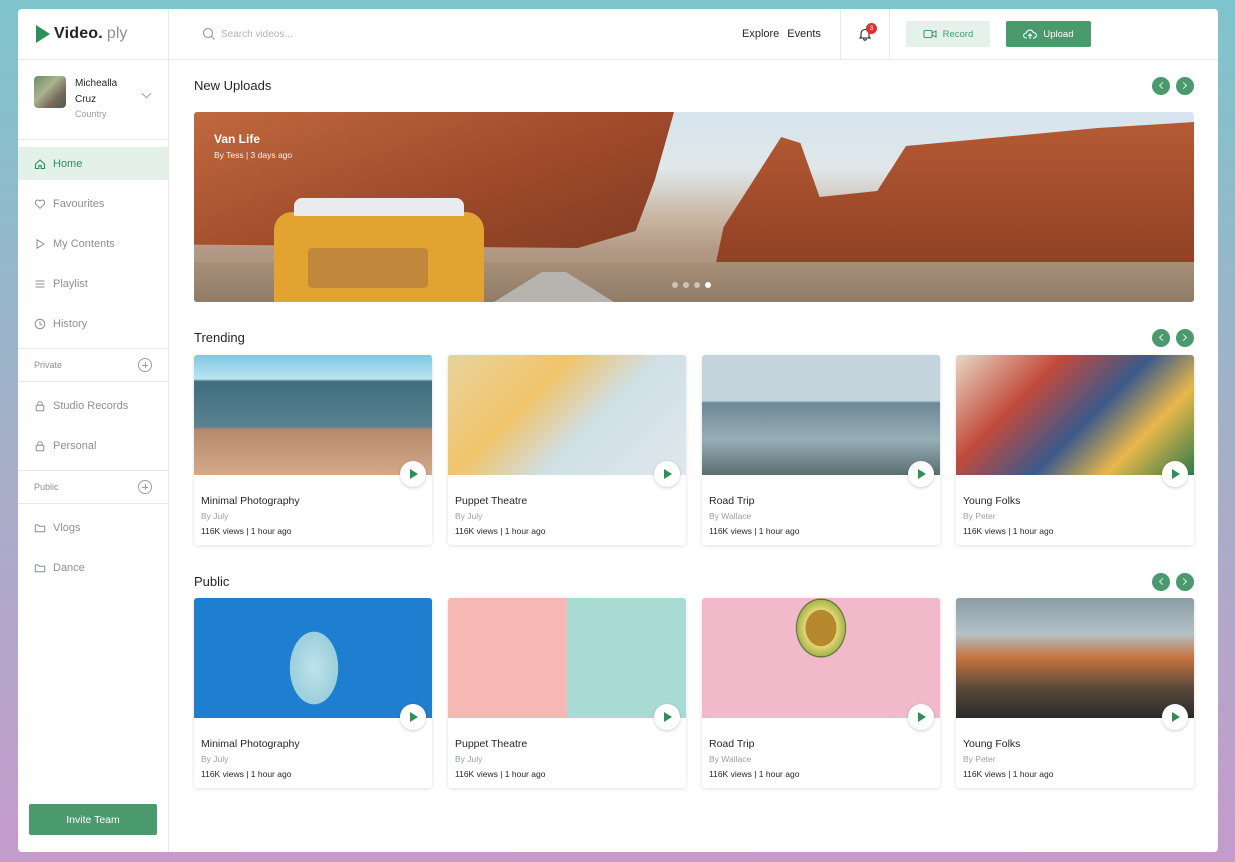 The image size is (1235, 862). What do you see at coordinates (1173, 582) in the screenshot?
I see `public-arrows` at bounding box center [1173, 582].